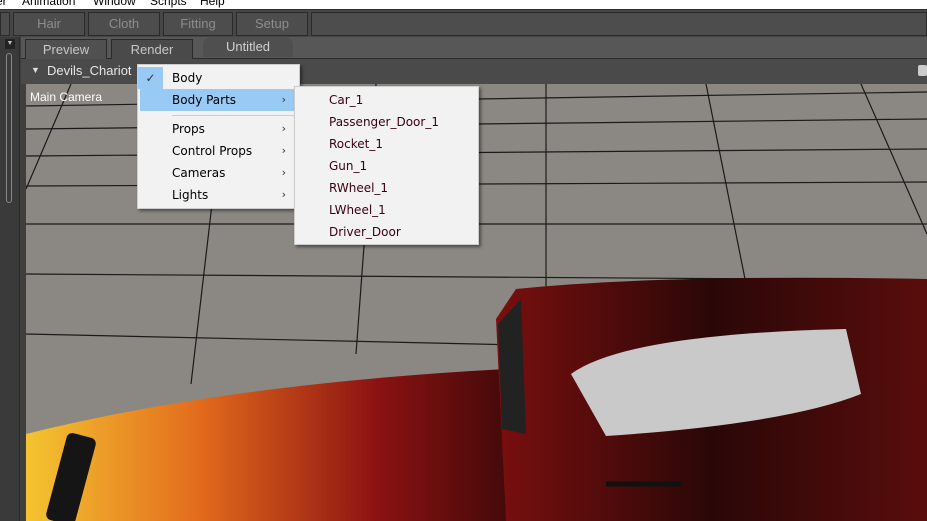 The width and height of the screenshot is (927, 521). What do you see at coordinates (348, 166) in the screenshot?
I see `submenu-item-gun-1: Gun_1` at bounding box center [348, 166].